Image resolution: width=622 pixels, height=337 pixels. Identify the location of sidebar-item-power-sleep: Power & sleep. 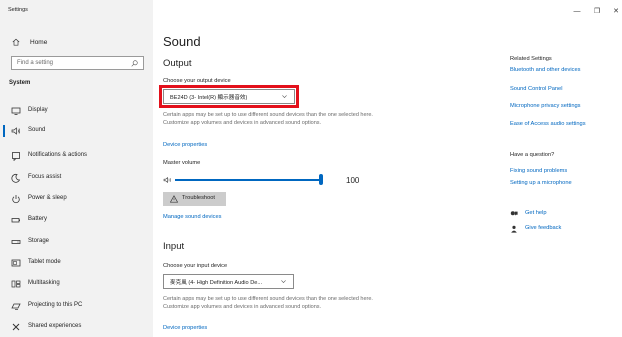
(76, 199).